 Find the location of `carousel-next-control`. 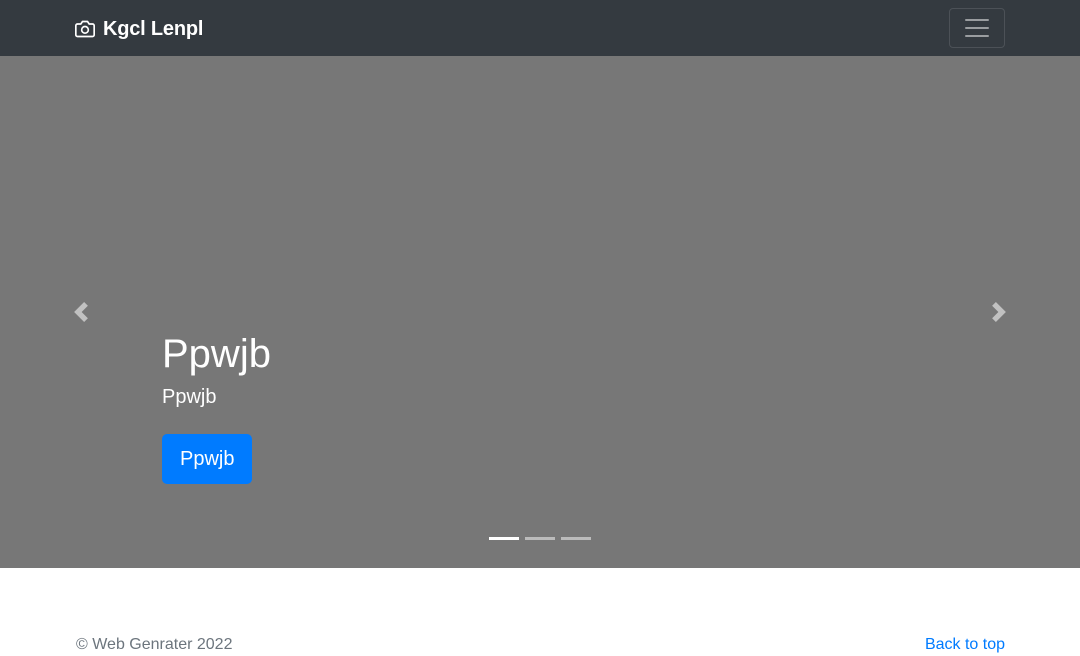

carousel-next-control is located at coordinates (999, 312).